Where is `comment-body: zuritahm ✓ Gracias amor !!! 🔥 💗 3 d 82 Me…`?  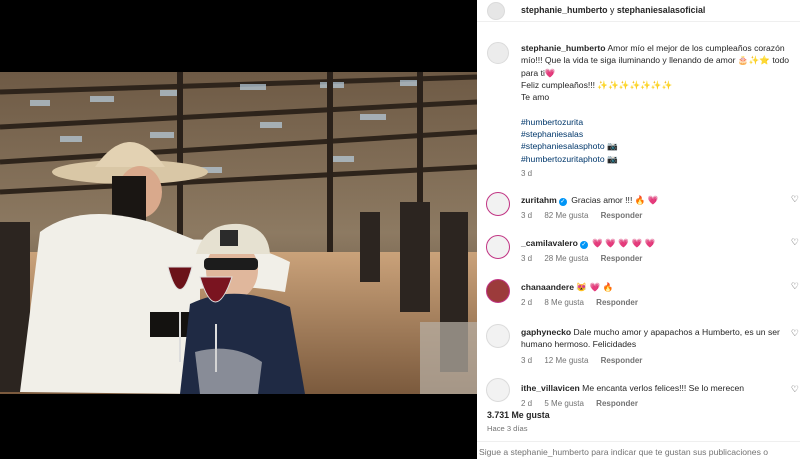
comment-body: zuritahm ✓ Gracias amor !!! 🔥 💗 3 d 82 Me… is located at coordinates (651, 208).